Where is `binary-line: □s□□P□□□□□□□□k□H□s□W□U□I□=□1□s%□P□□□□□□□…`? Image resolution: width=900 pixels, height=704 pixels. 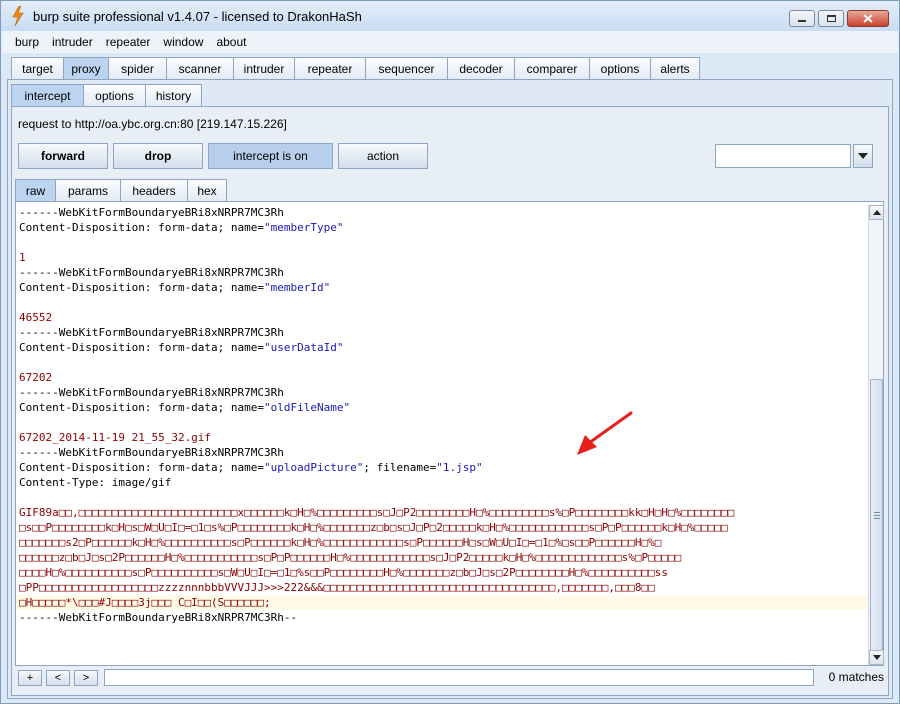 binary-line: □s□□P□□□□□□□□k□H□s□W□U□I□=□1□s%□P□□□□□□□… is located at coordinates (373, 527).